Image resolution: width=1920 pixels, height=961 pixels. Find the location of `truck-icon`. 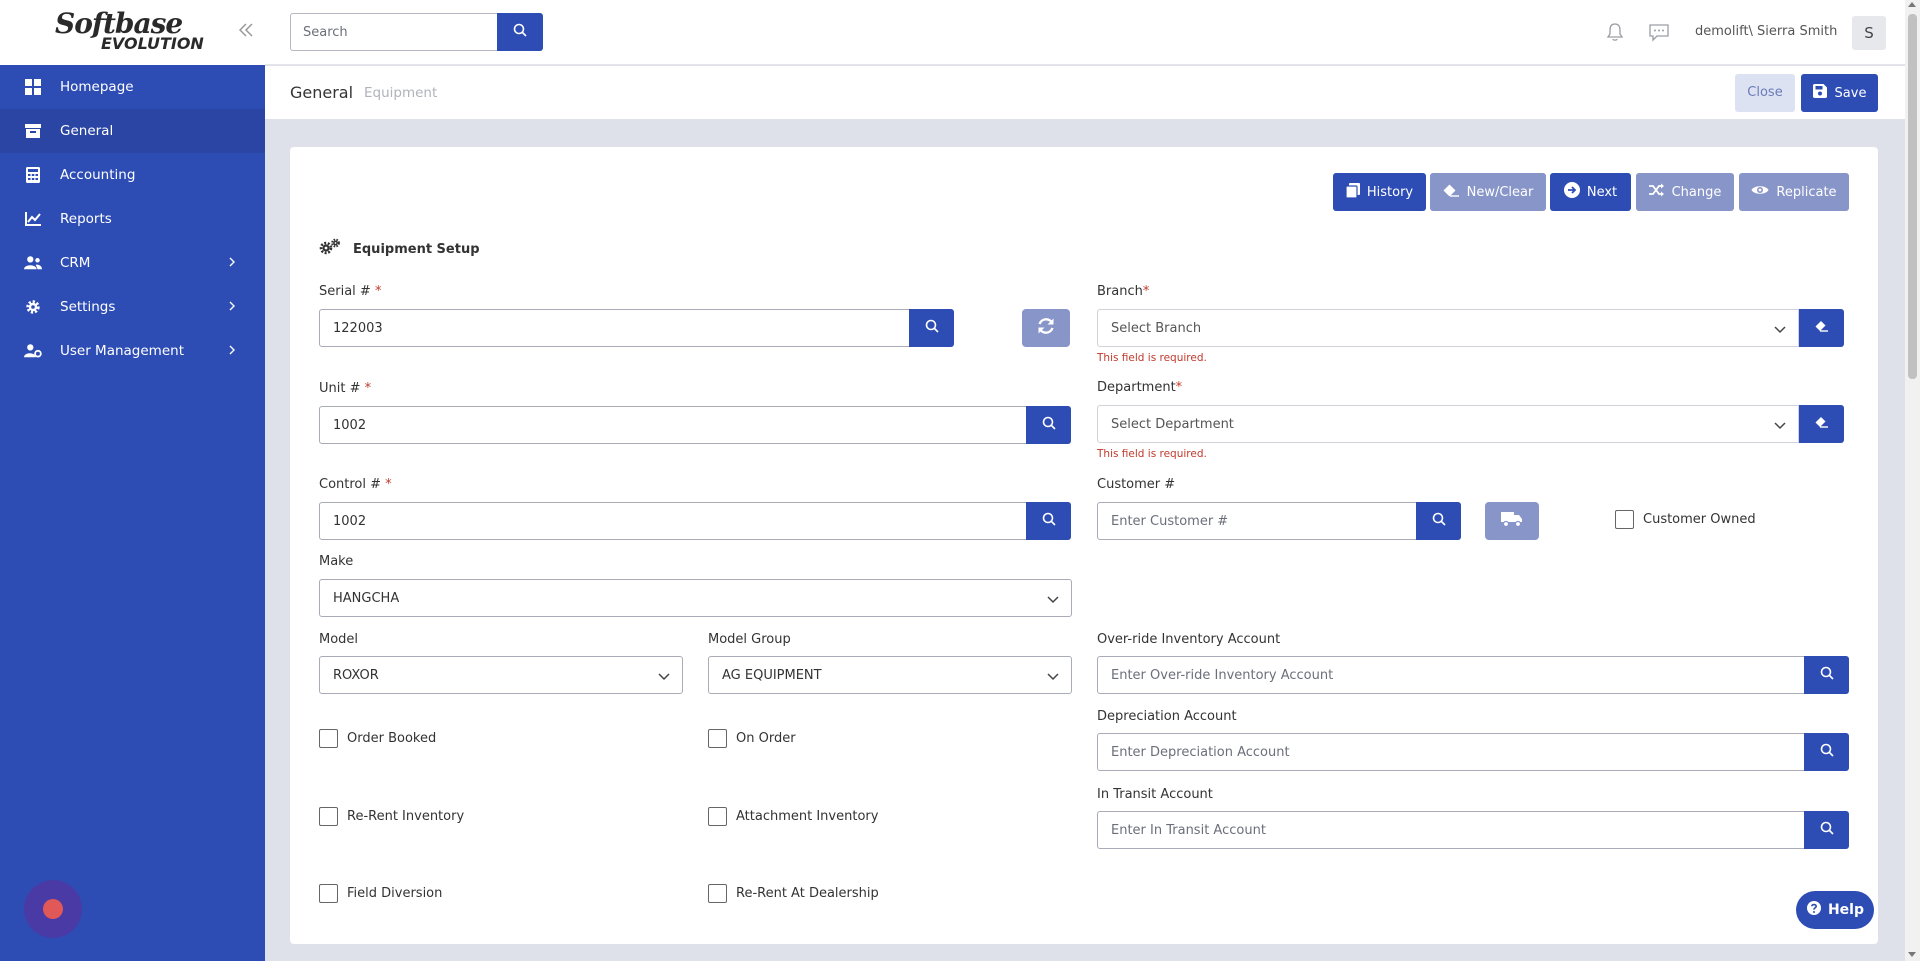

truck-icon is located at coordinates (1512, 521).